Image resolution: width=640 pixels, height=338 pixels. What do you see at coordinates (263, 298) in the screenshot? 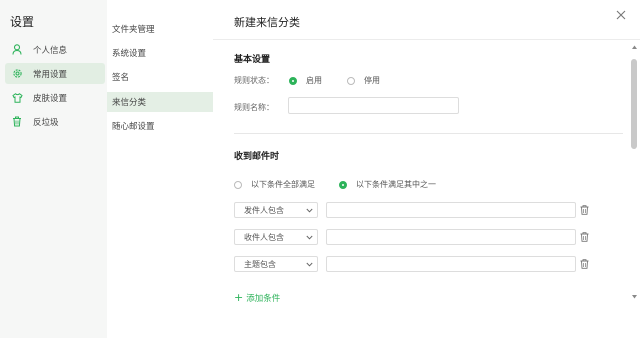
I see `add-condition-label: 添加条件` at bounding box center [263, 298].